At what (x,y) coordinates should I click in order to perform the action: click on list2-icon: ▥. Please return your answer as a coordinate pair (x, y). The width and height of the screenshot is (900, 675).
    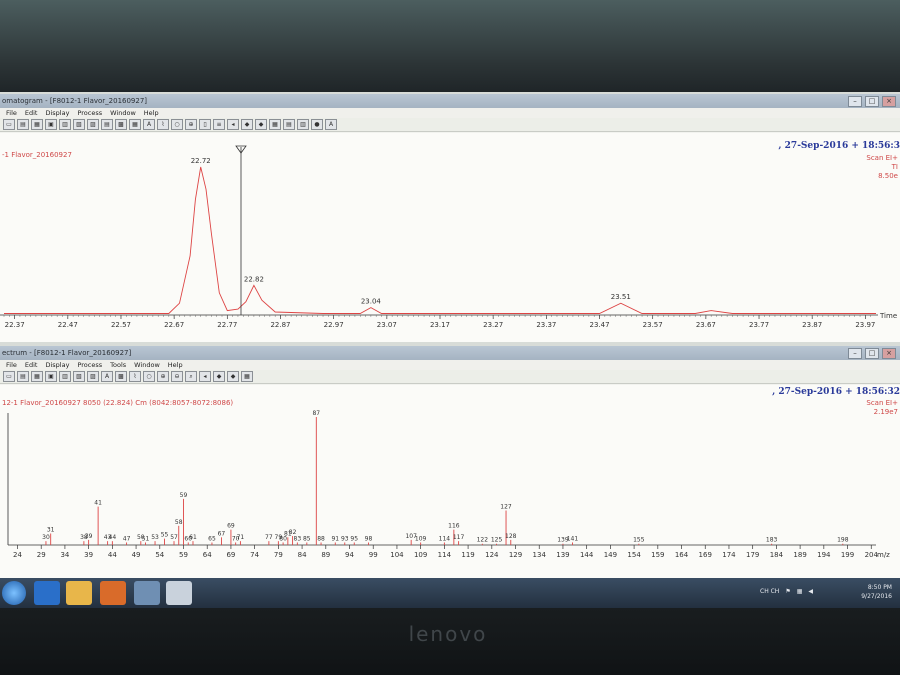
    Looking at the image, I should click on (303, 124).